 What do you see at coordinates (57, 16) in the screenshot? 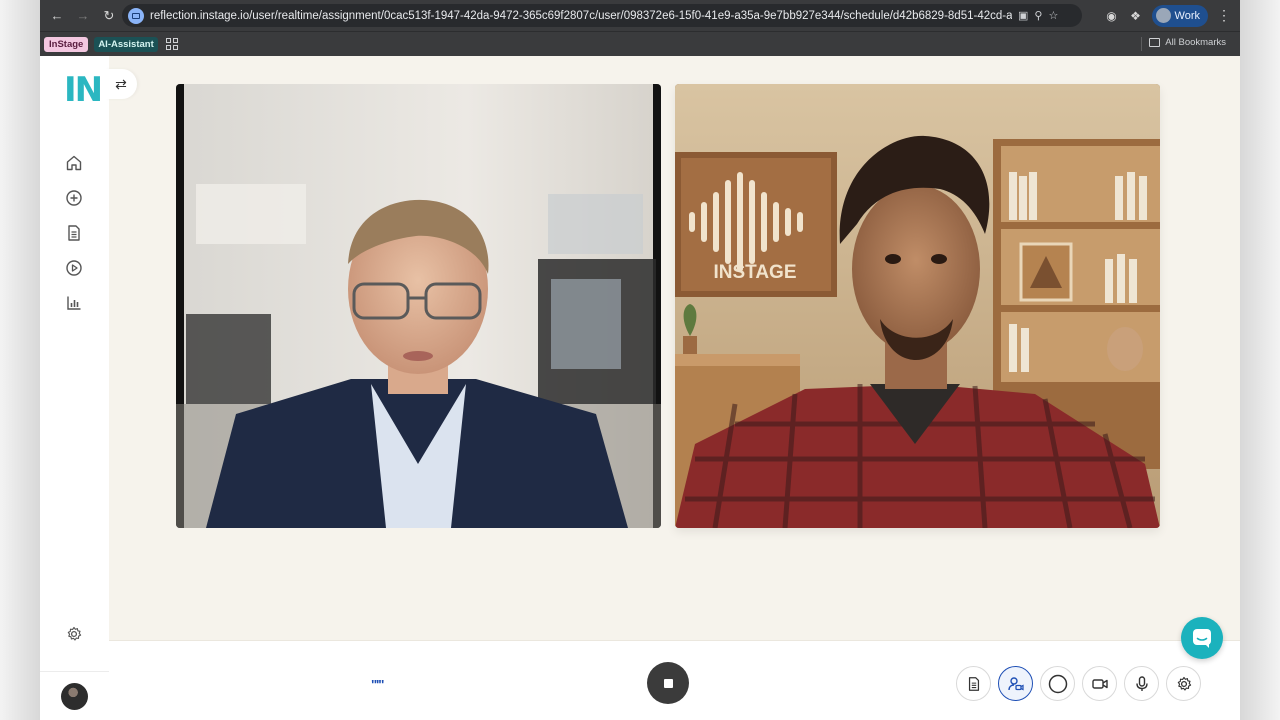
I see `back-icon: ←` at bounding box center [57, 16].